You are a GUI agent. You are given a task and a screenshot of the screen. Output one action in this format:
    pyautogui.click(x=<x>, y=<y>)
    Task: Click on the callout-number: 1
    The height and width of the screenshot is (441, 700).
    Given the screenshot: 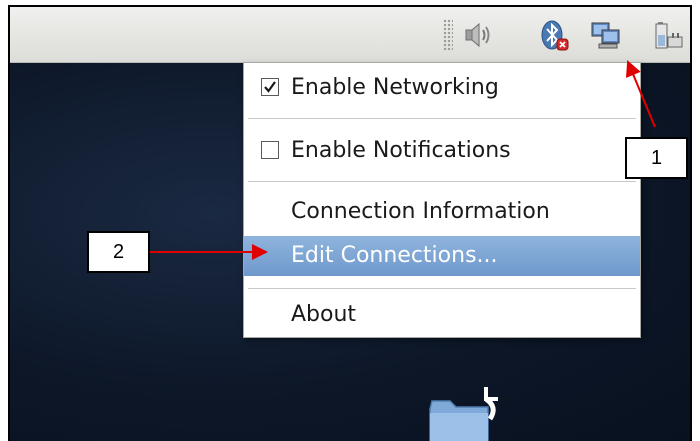 What is the action you would take?
    pyautogui.click(x=656, y=158)
    